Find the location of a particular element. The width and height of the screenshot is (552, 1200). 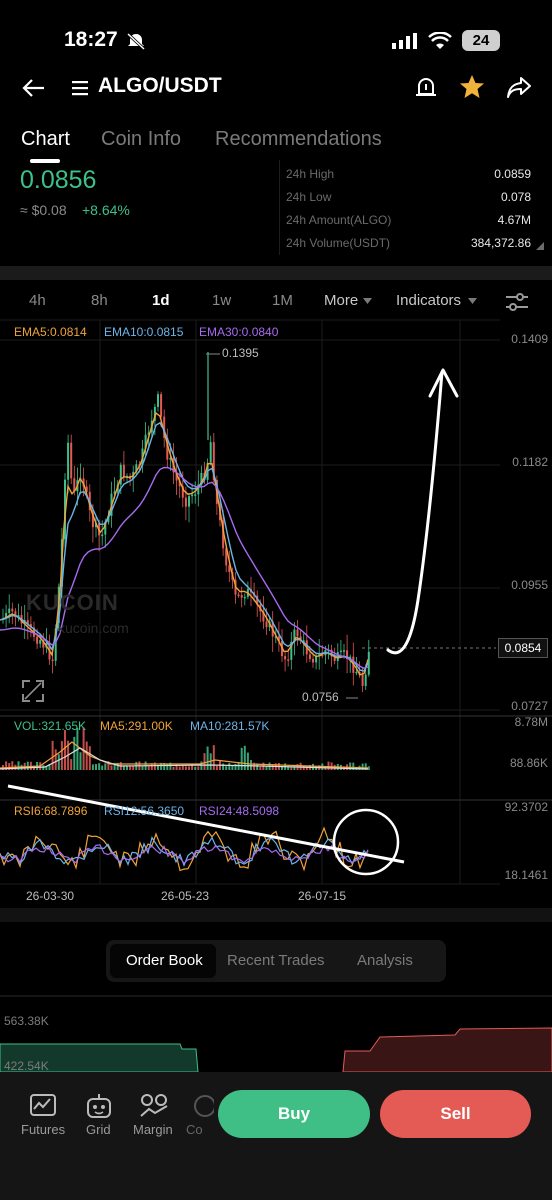

tab-recommendations: Recommendations is located at coordinates (298, 139).